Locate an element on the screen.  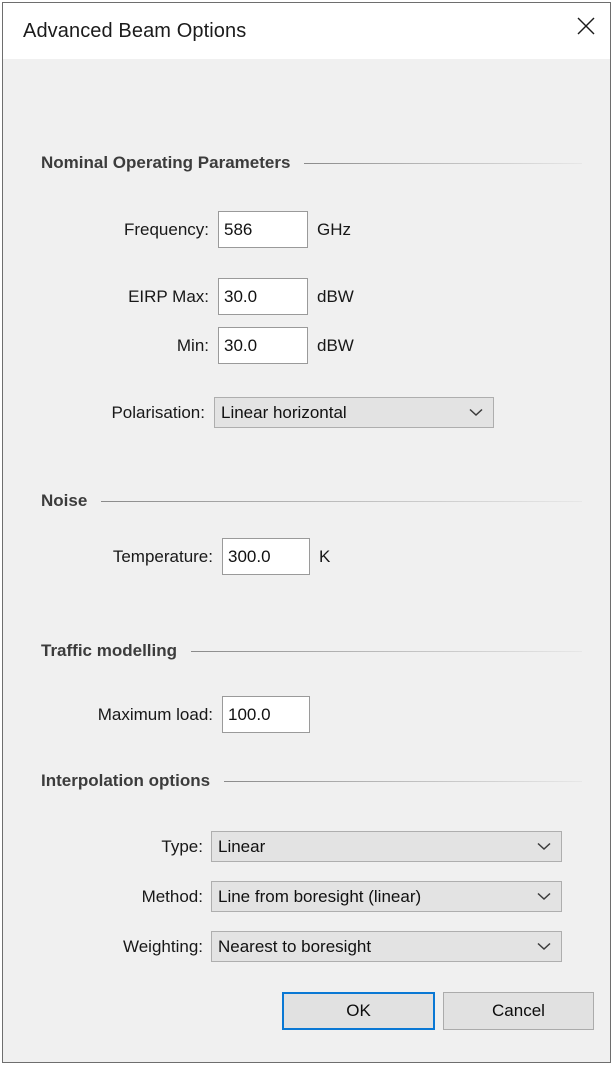
section-title-traffic: Traffic modelling is located at coordinates (109, 650).